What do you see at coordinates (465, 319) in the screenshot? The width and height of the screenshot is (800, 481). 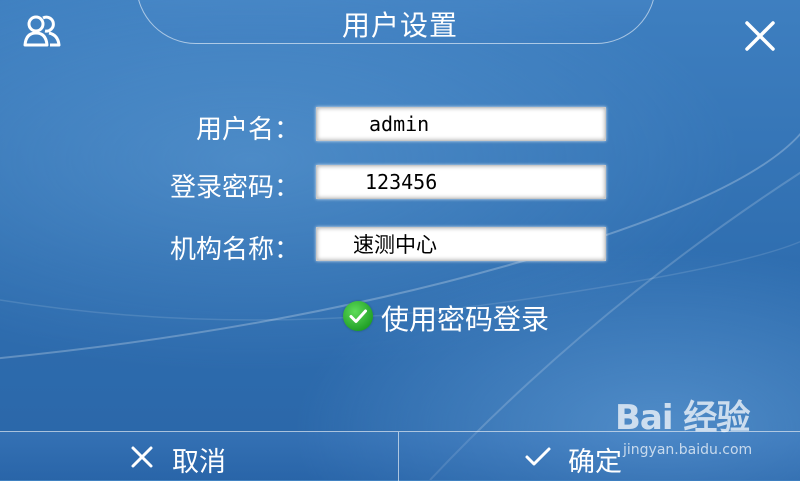 I see `use-password-login-label: 使用密码登录` at bounding box center [465, 319].